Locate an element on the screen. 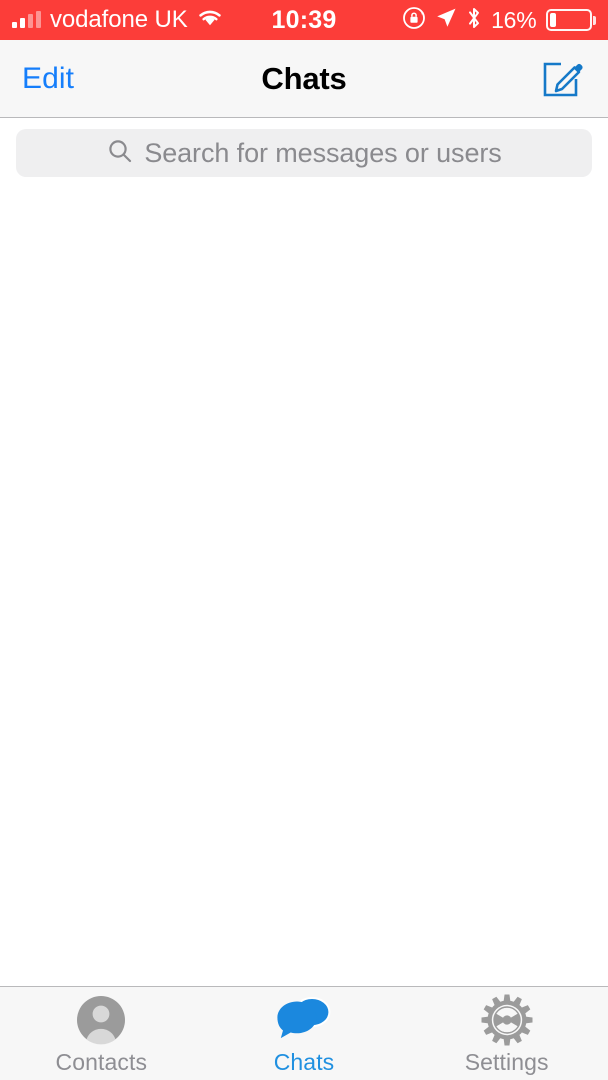  rotation-lock-icon is located at coordinates (414, 20).